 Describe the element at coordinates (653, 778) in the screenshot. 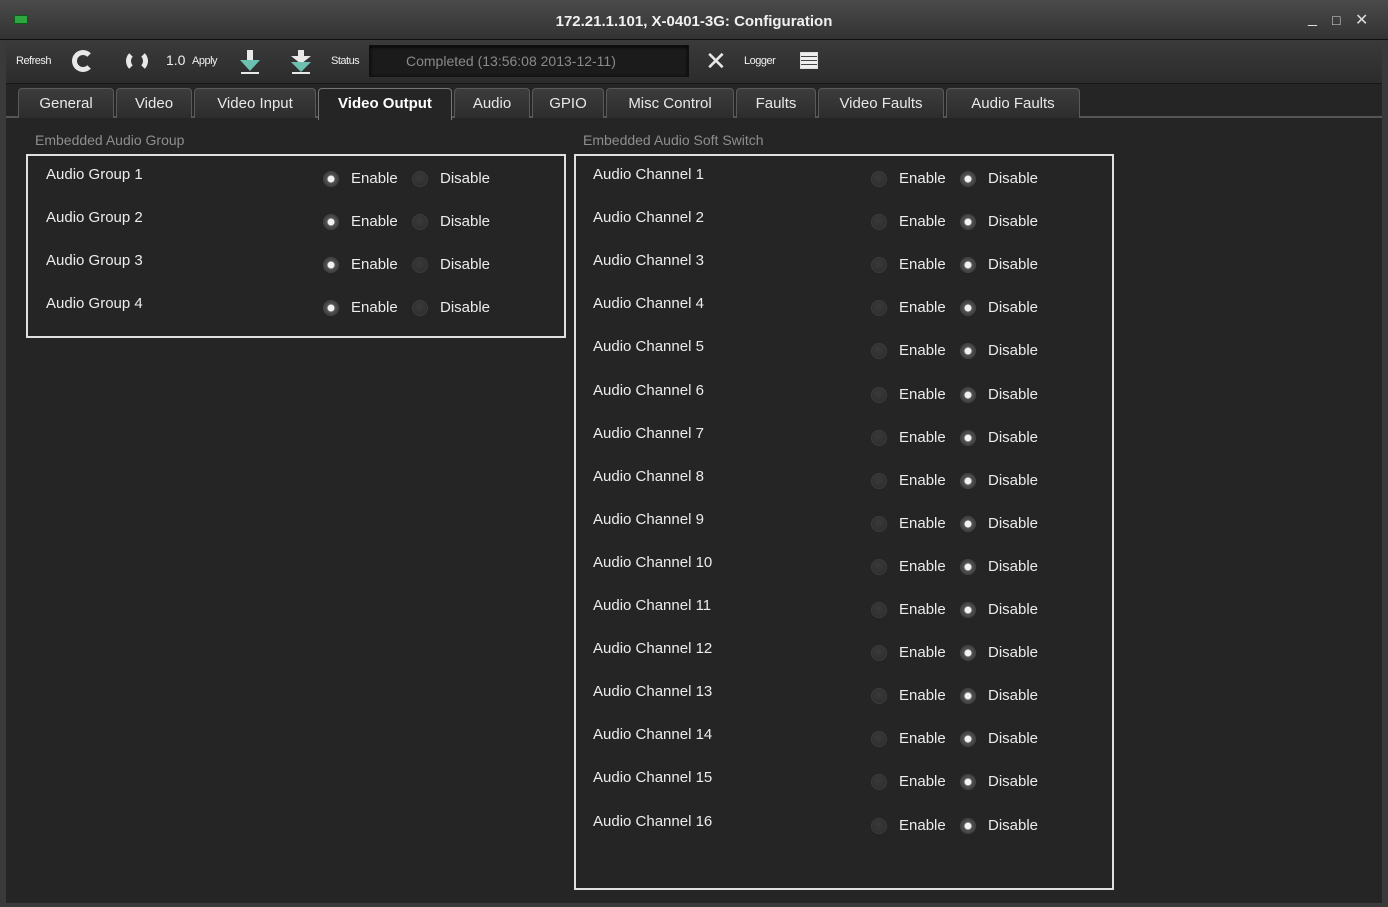

I see `audio-channel-row-label: Audio Channel 15` at that location.